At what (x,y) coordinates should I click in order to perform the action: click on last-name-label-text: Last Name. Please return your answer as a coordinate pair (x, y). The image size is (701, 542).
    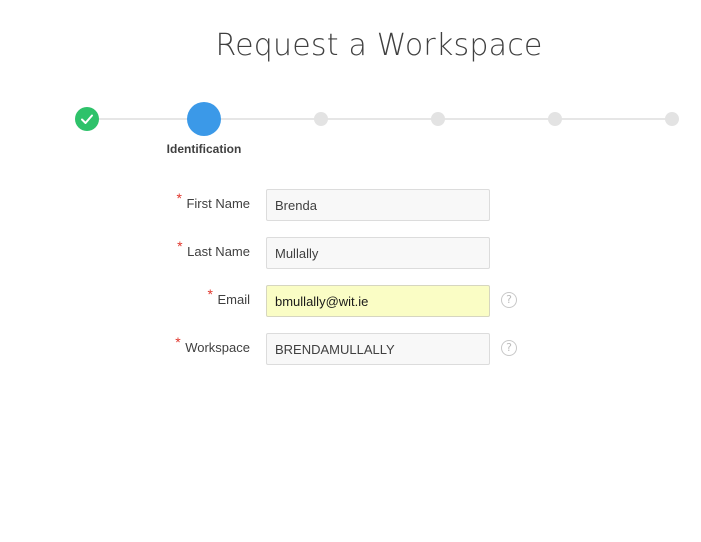
    Looking at the image, I should click on (218, 251).